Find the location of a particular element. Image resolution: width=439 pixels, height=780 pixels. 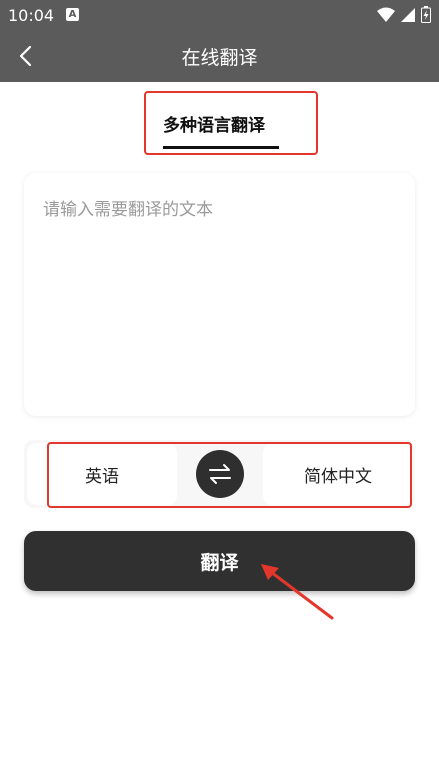

source-language-label: 英语 is located at coordinates (102, 476).